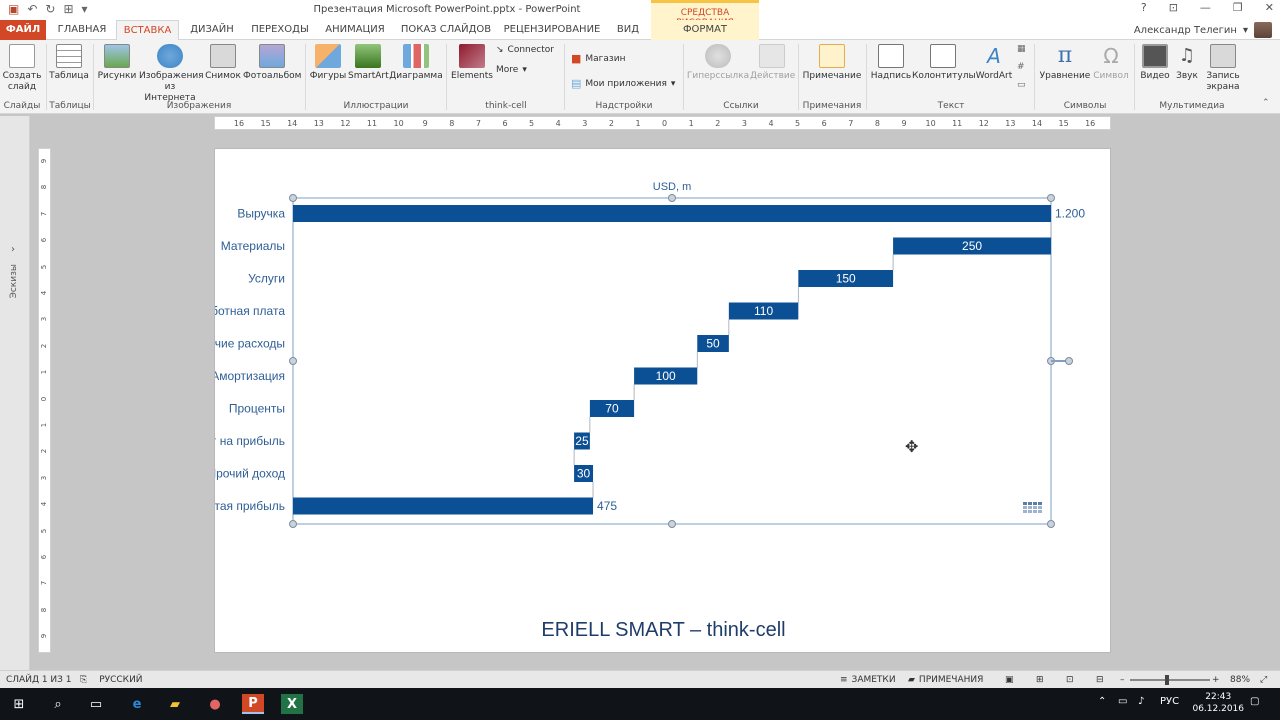 This screenshot has width=1280, height=720. Describe the element at coordinates (612, 409) in the screenshot. I see `chart-data-label: 70` at that location.